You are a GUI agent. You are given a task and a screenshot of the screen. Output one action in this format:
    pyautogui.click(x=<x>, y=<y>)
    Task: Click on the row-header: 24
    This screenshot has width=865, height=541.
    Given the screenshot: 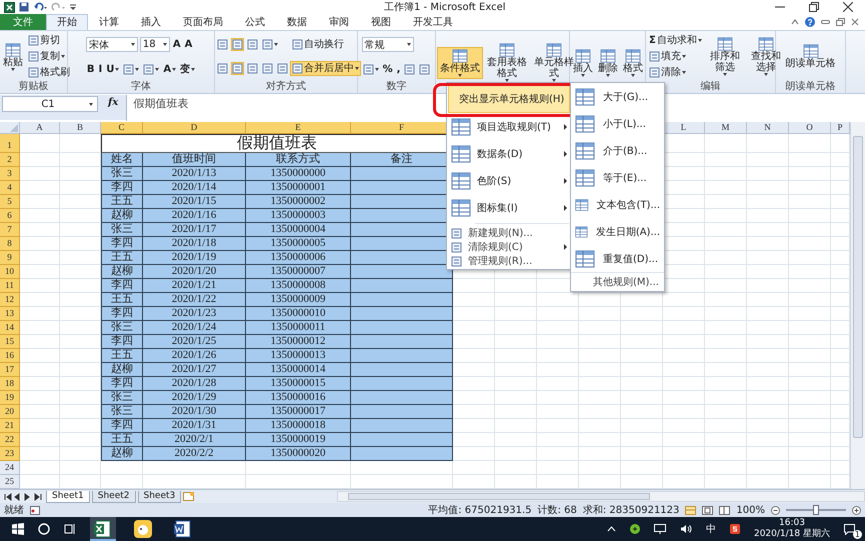 What is the action you would take?
    pyautogui.click(x=10, y=468)
    